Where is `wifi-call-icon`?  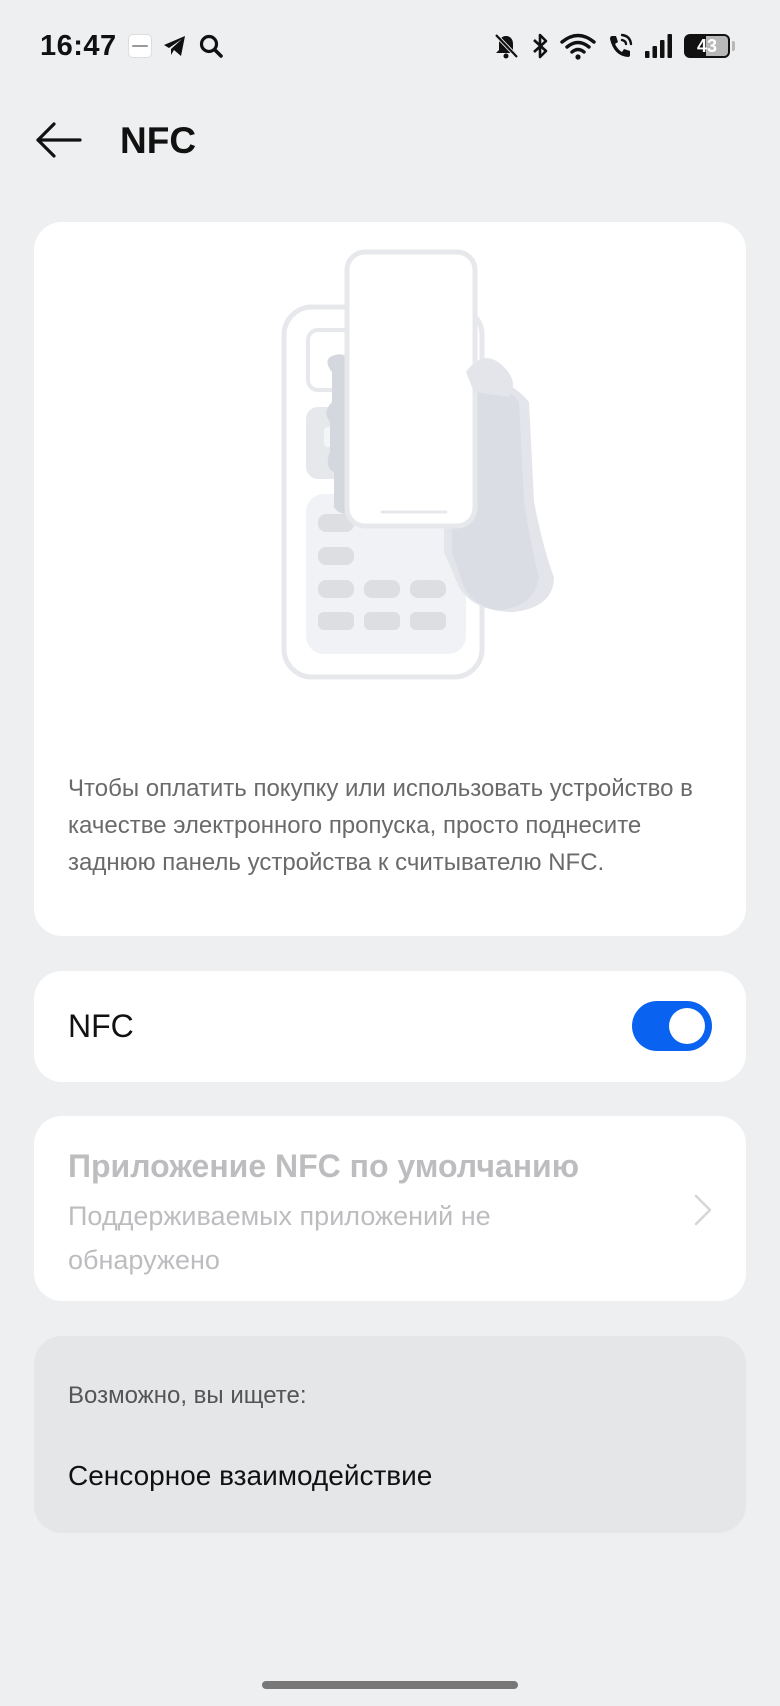 wifi-call-icon is located at coordinates (621, 45).